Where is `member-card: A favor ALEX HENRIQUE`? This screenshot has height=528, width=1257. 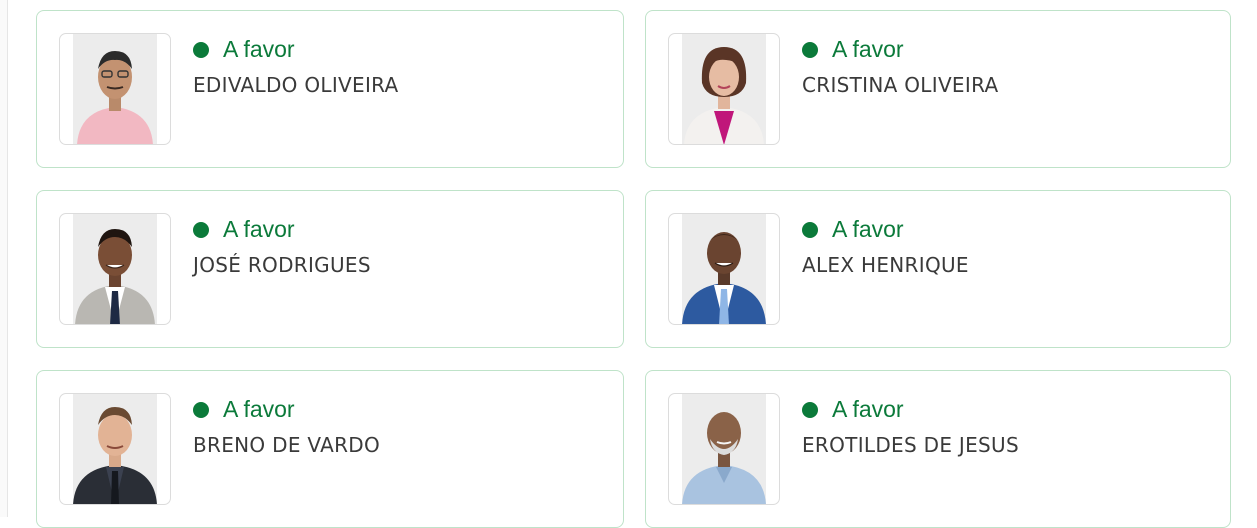
member-card: A favor ALEX HENRIQUE is located at coordinates (938, 269).